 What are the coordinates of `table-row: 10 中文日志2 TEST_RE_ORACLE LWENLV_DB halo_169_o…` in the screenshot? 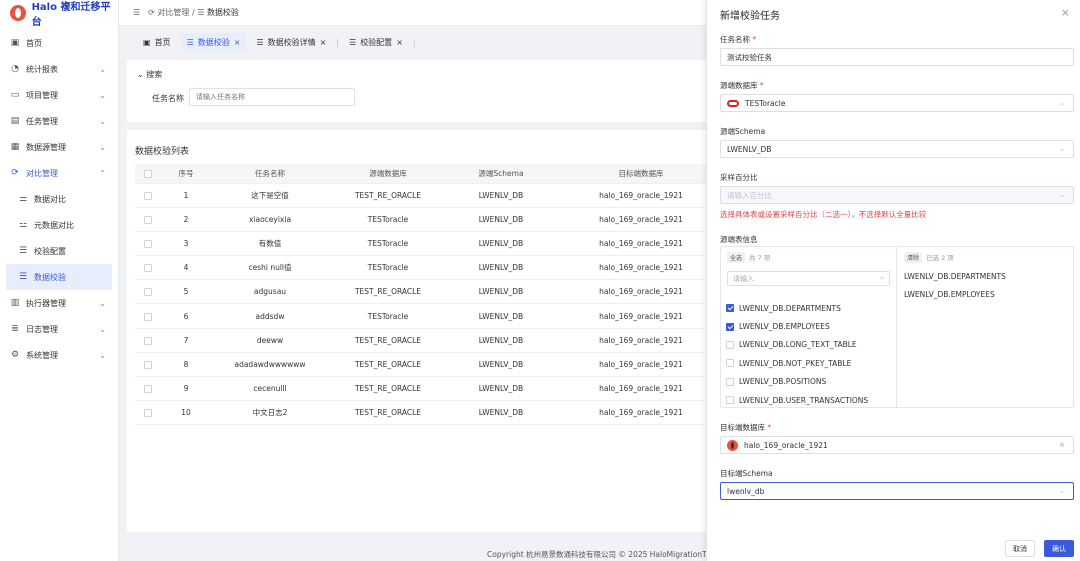 It's located at (431, 413).